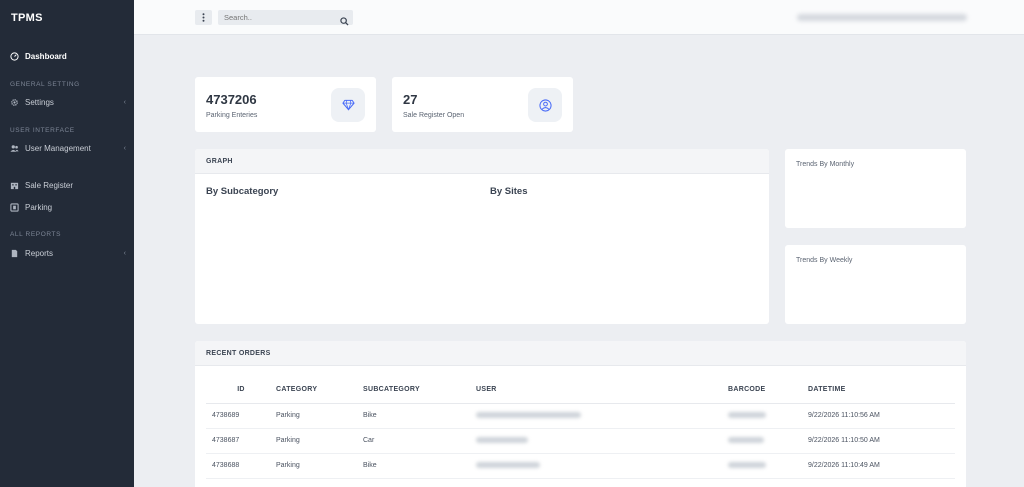 This screenshot has width=1024, height=487. Describe the element at coordinates (580, 353) in the screenshot. I see `panel-header: RECENT ORDERS` at that location.